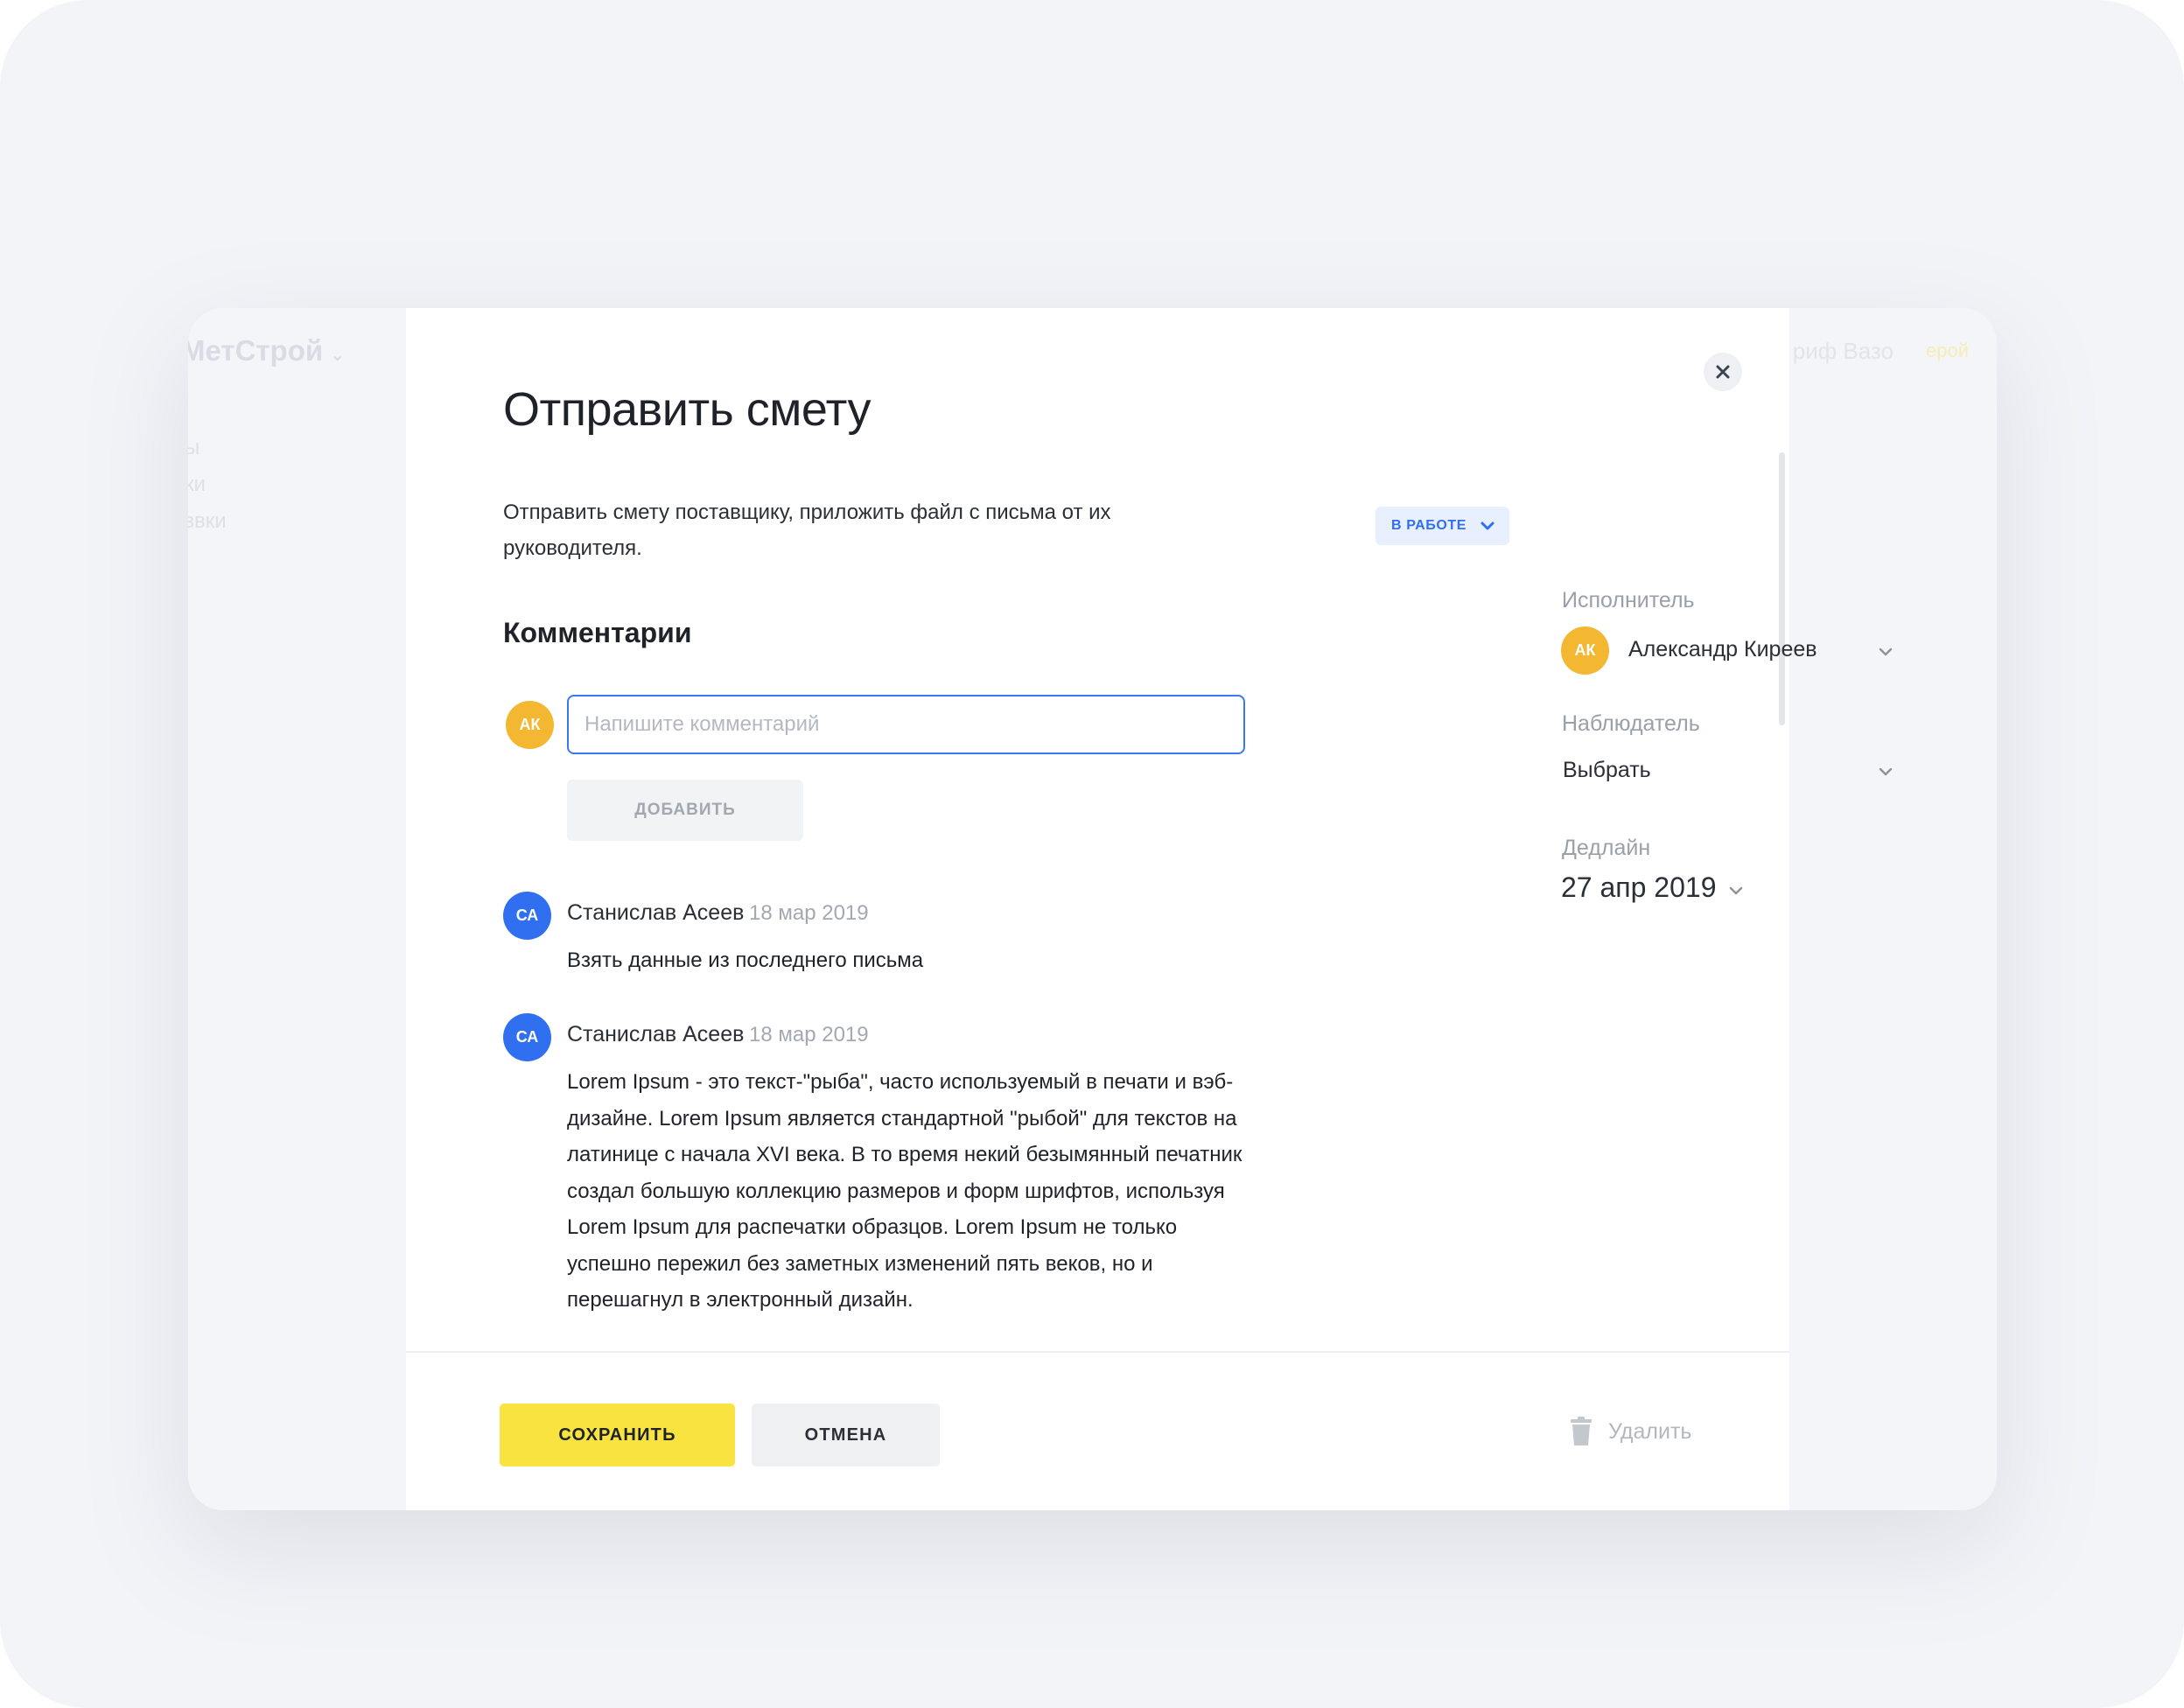 The width and height of the screenshot is (2184, 1708). I want to click on background-nav-item: ы, so click(194, 447).